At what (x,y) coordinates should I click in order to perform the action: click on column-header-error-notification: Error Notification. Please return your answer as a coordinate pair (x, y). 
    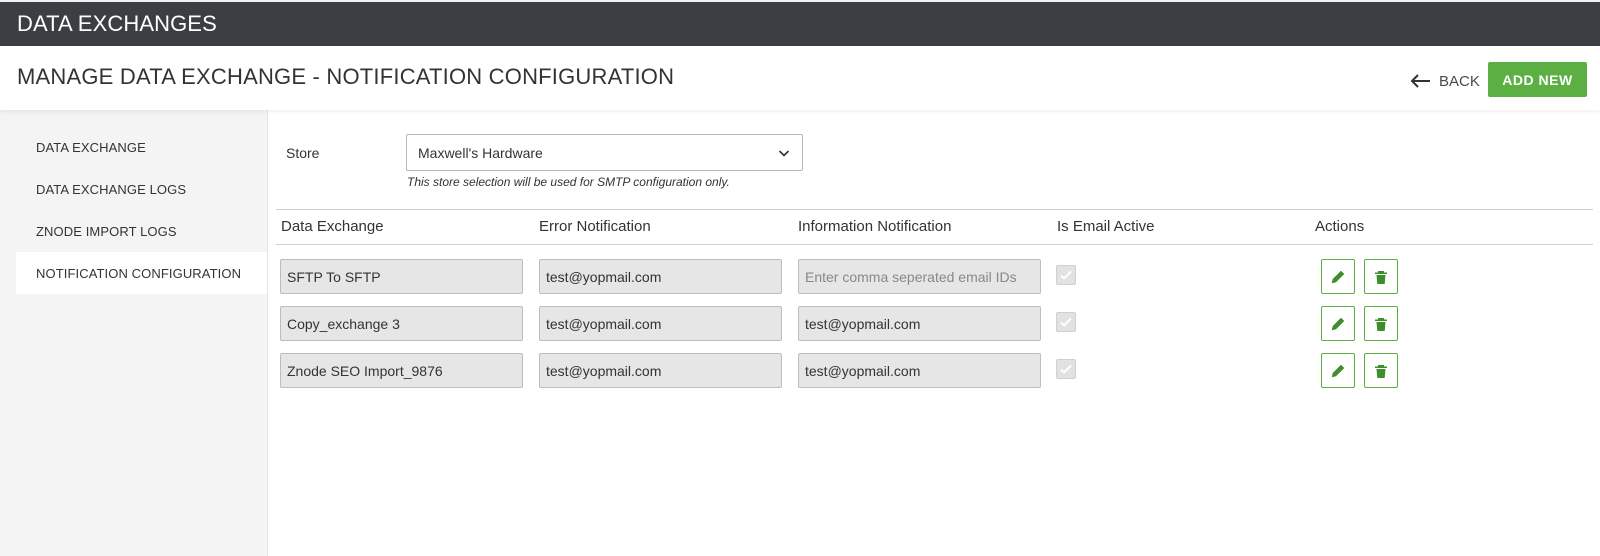
    Looking at the image, I should click on (595, 226).